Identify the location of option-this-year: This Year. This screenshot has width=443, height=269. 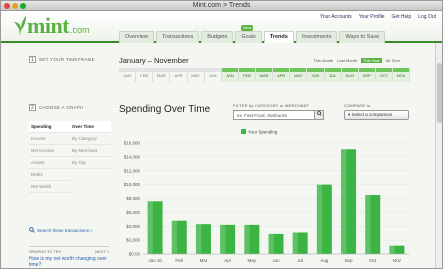
(371, 60).